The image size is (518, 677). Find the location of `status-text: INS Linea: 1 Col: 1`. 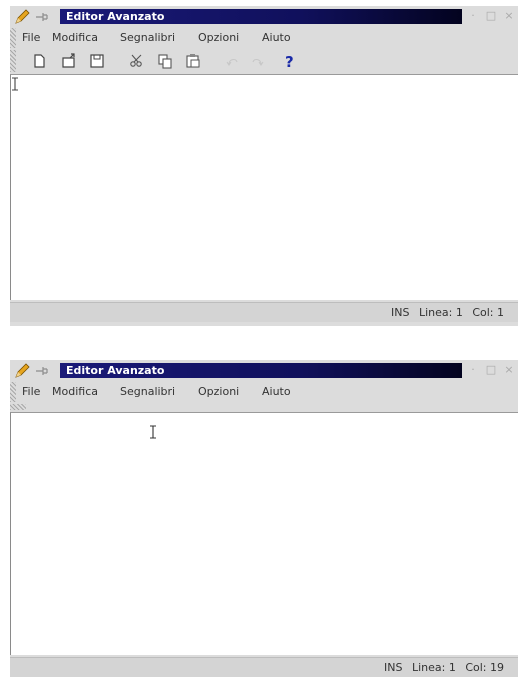

status-text: INS Linea: 1 Col: 1 is located at coordinates (444, 312).